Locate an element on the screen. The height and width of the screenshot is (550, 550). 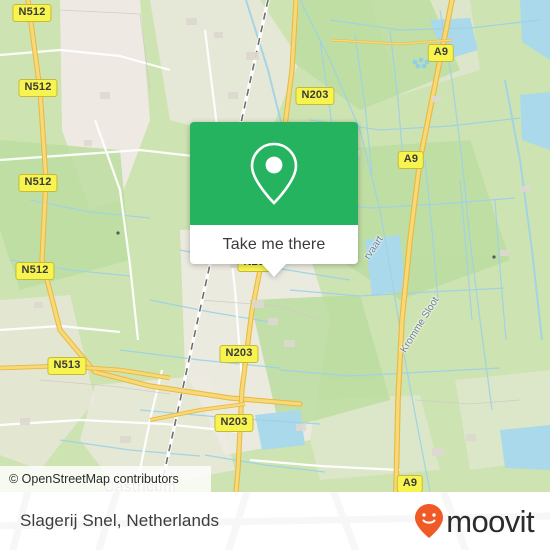
location-callout-card: Take me there is located at coordinates (274, 199).